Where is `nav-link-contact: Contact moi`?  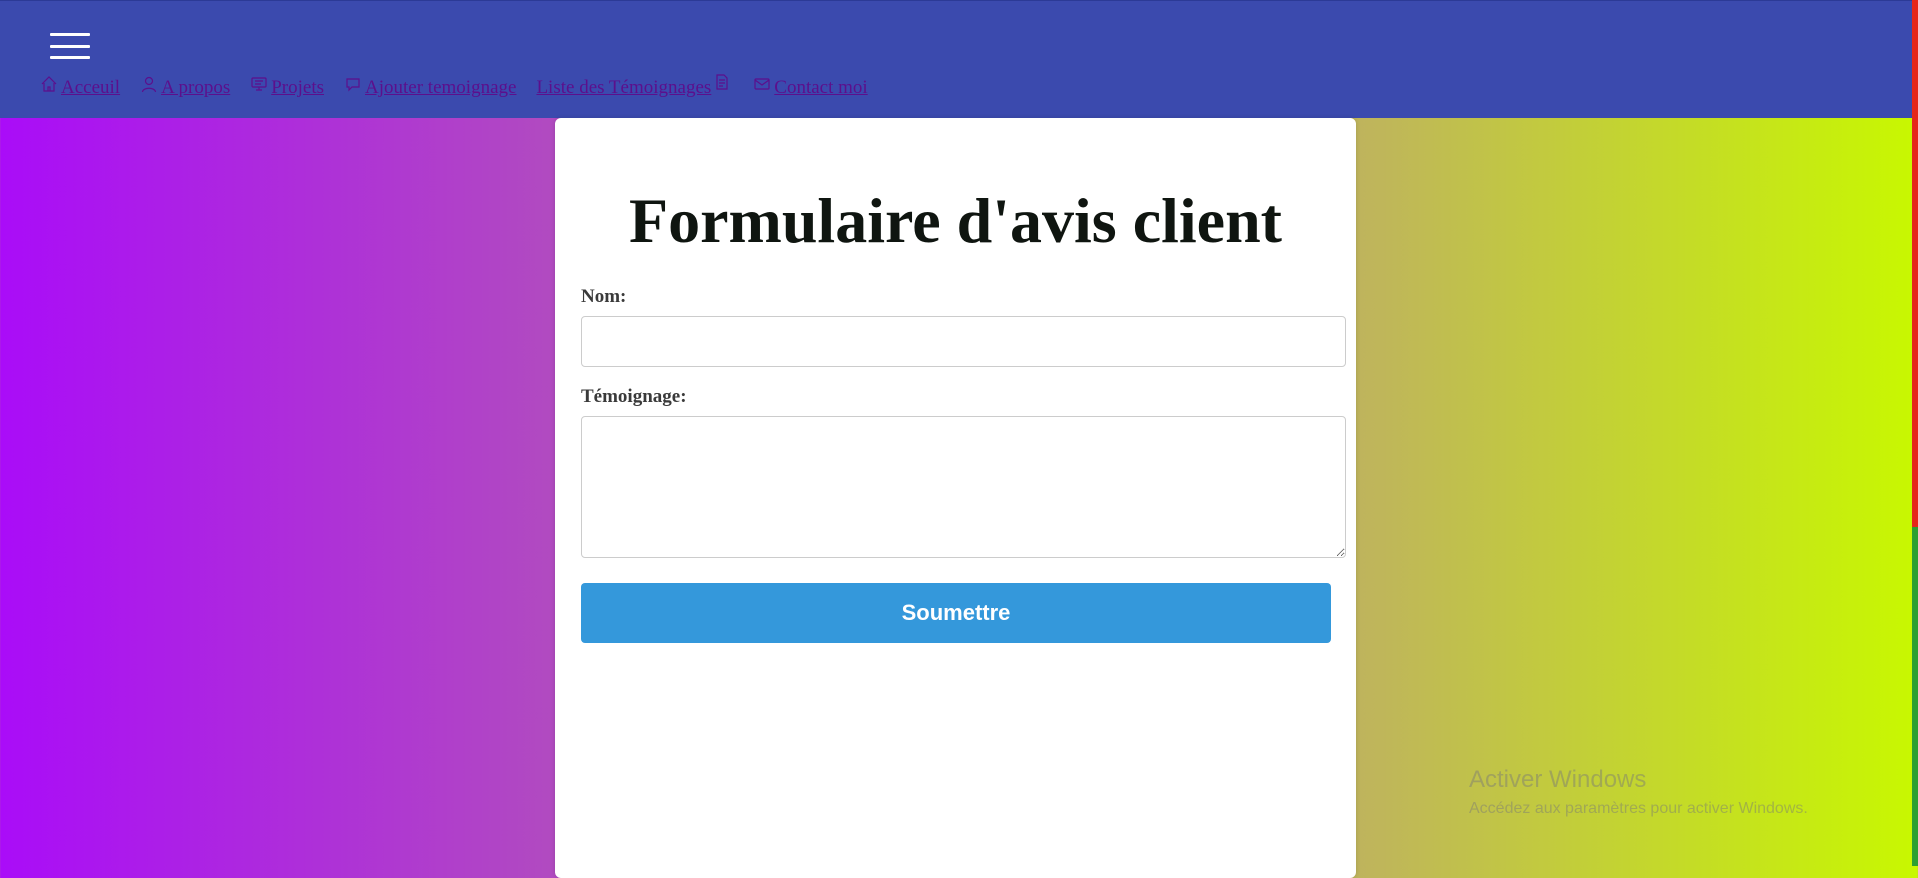
nav-link-contact: Contact moi is located at coordinates (820, 88).